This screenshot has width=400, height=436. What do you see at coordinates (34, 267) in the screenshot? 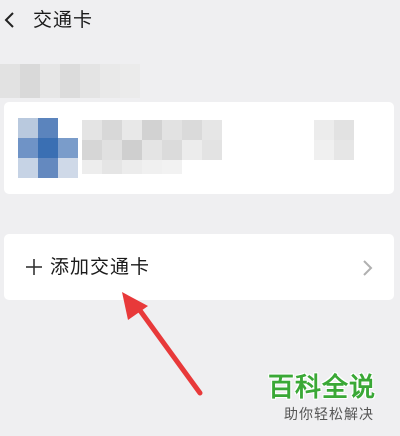
I see `plus-icon` at bounding box center [34, 267].